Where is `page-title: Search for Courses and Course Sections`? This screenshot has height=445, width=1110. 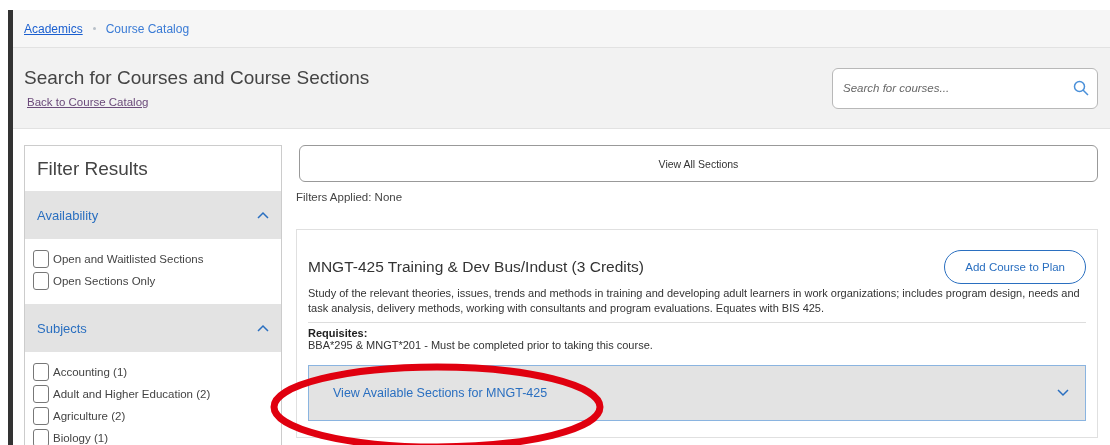
page-title: Search for Courses and Course Sections is located at coordinates (197, 77).